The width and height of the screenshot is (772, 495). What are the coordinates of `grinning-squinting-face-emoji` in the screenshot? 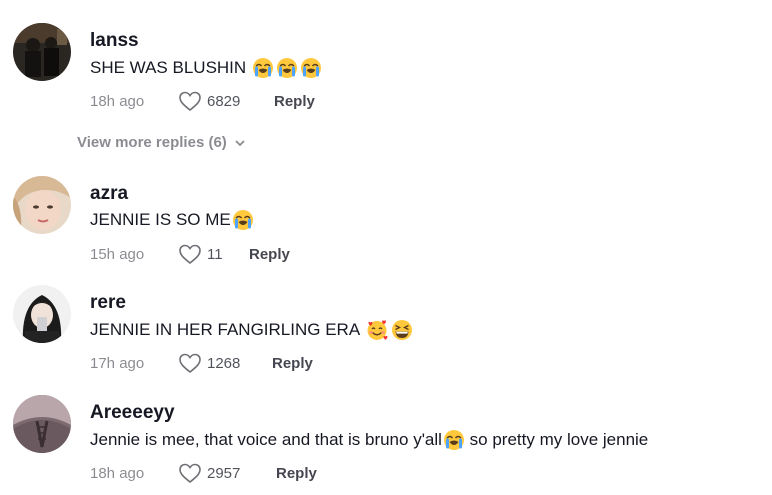 It's located at (402, 330).